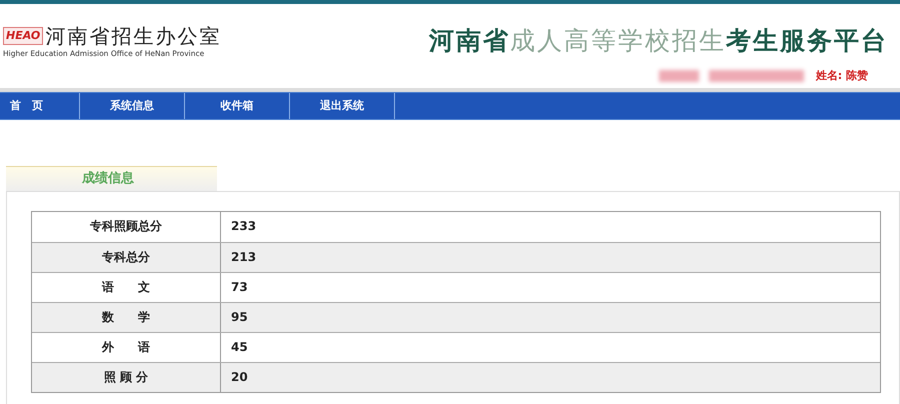  Describe the element at coordinates (239, 317) in the screenshot. I see `score-value: 95` at that location.